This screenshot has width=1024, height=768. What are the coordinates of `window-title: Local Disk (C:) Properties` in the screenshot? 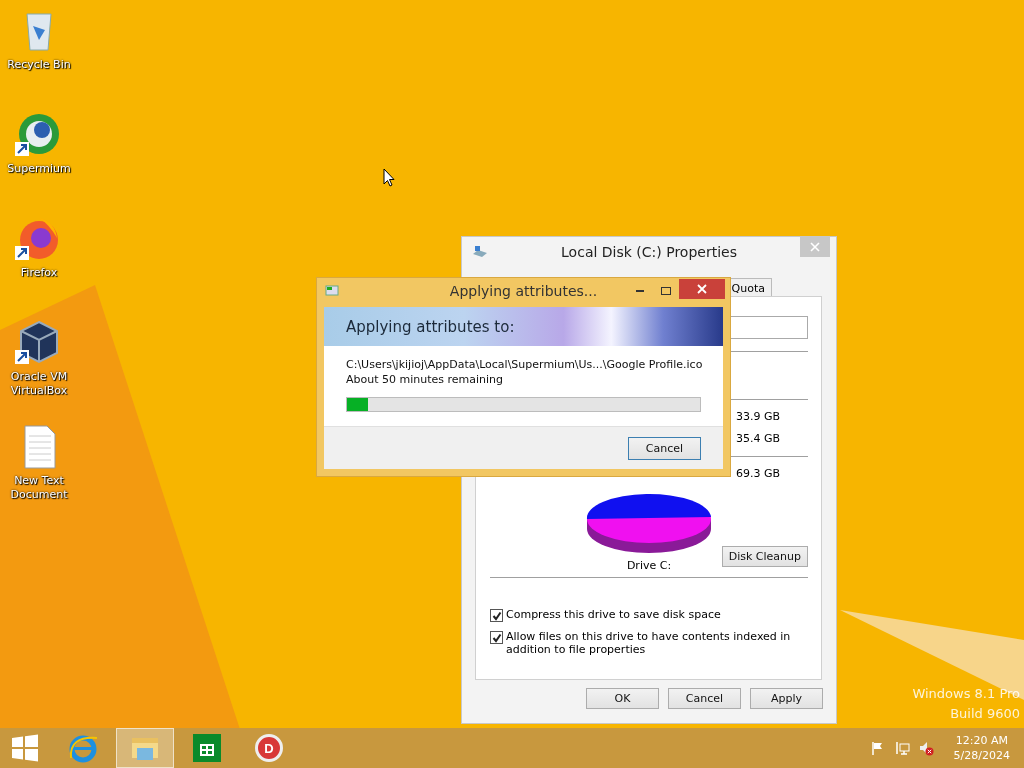 It's located at (649, 252).